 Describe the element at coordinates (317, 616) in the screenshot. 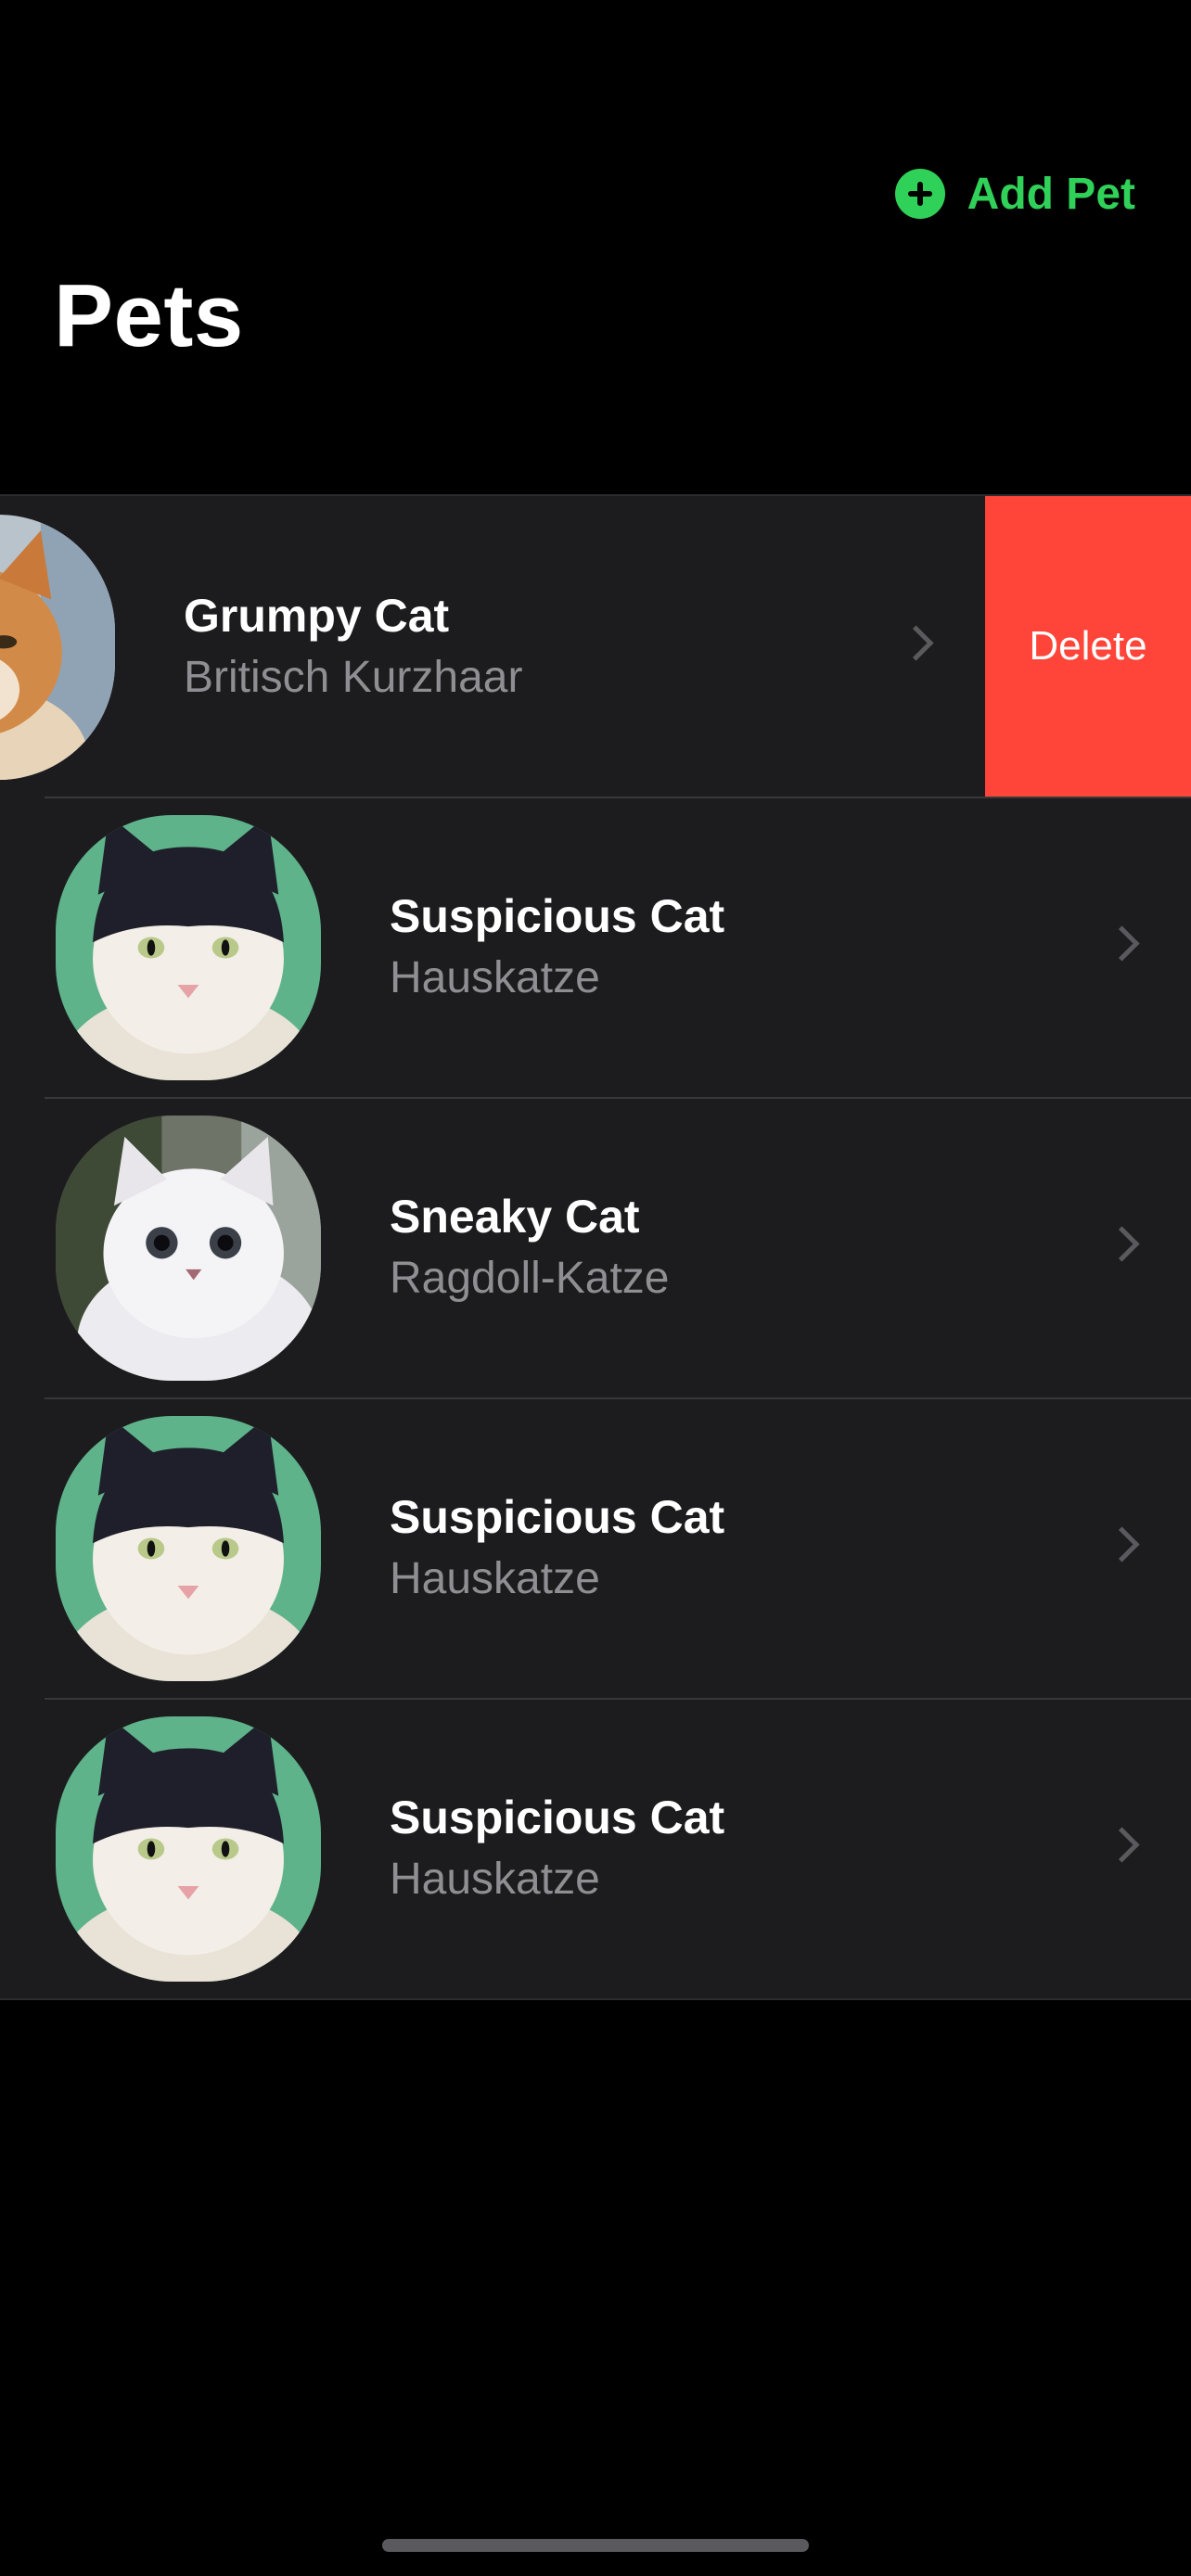

I see `pet-name: Grumpy Cat` at that location.